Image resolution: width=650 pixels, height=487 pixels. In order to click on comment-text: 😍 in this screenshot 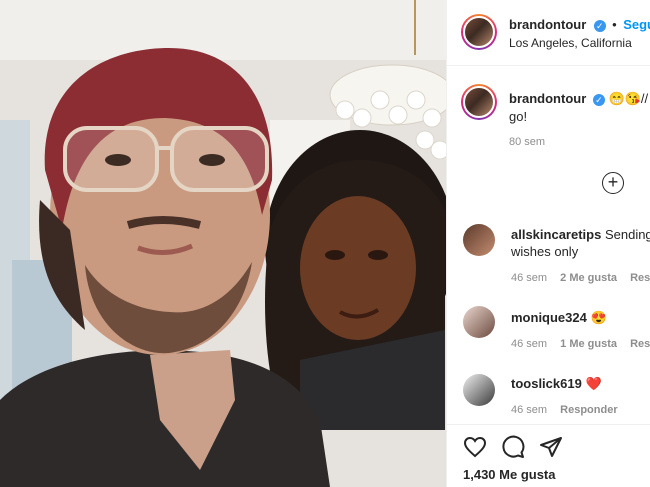, I will do `click(598, 317)`.